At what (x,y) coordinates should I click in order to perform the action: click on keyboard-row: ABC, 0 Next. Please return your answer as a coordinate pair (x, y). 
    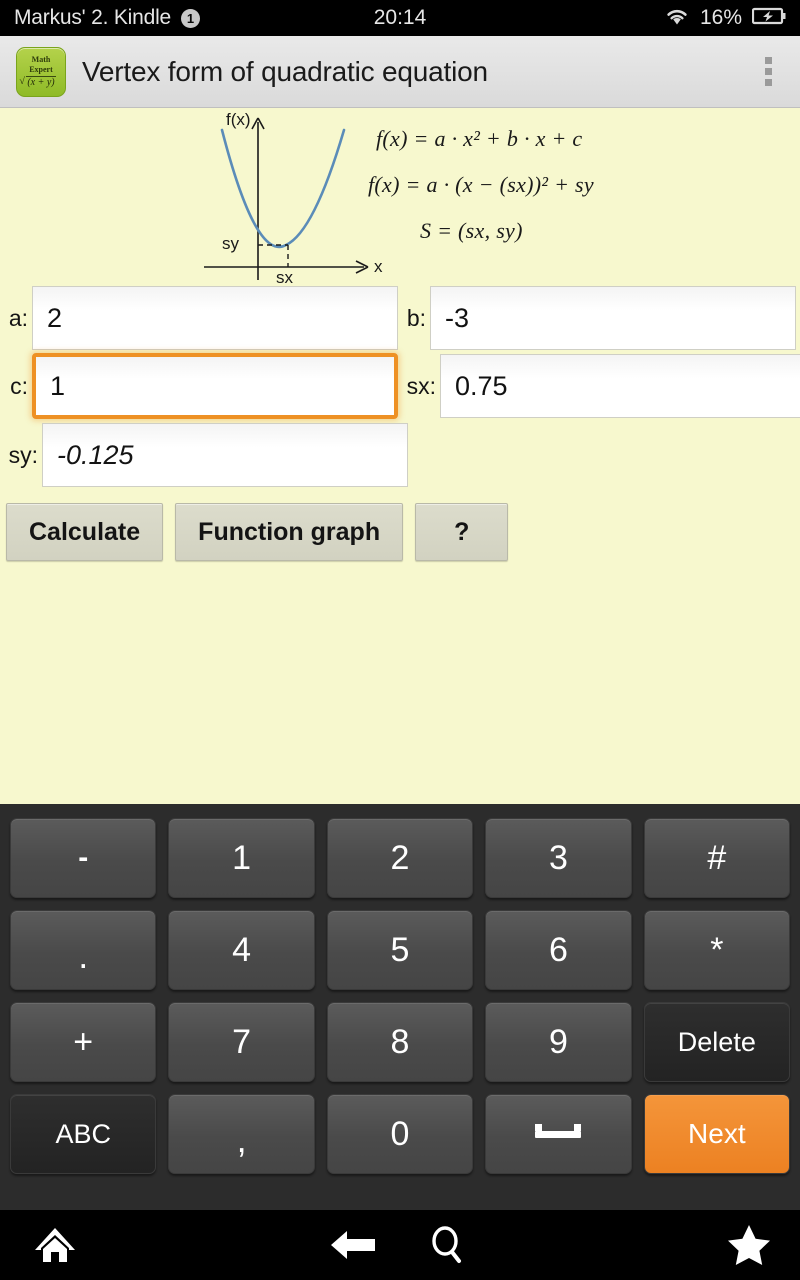
    Looking at the image, I should click on (400, 1134).